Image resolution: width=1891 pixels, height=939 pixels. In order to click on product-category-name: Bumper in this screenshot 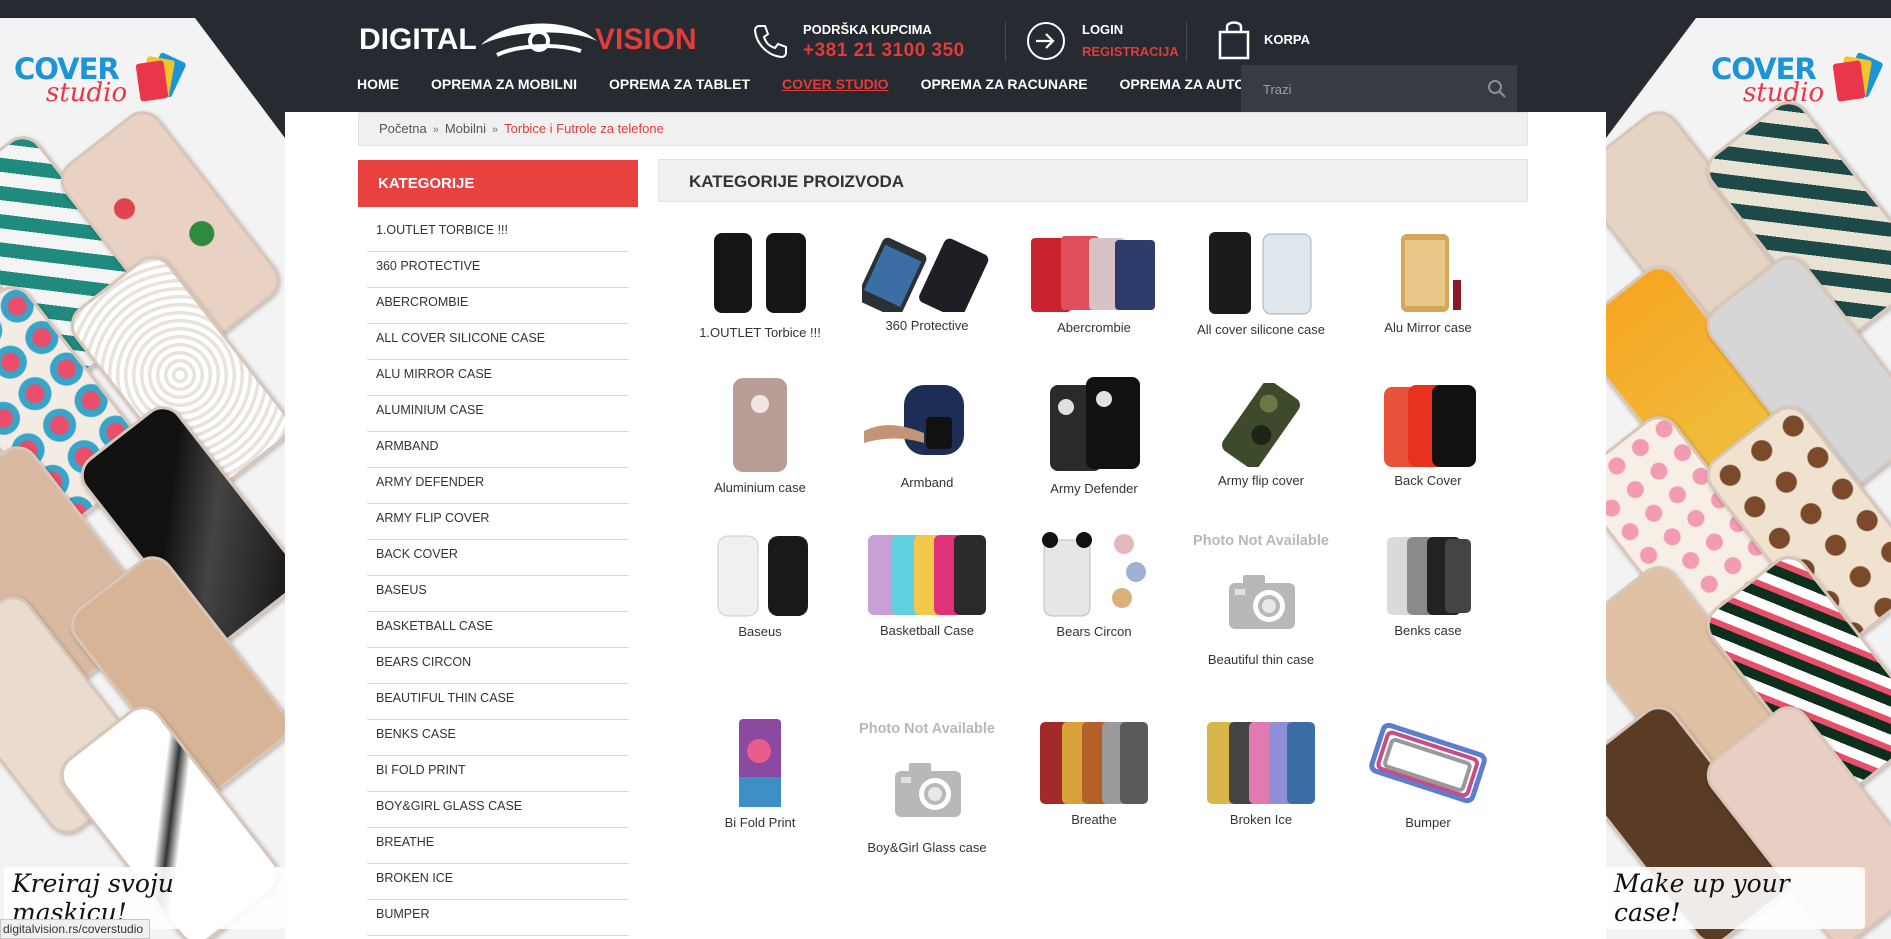, I will do `click(1428, 822)`.